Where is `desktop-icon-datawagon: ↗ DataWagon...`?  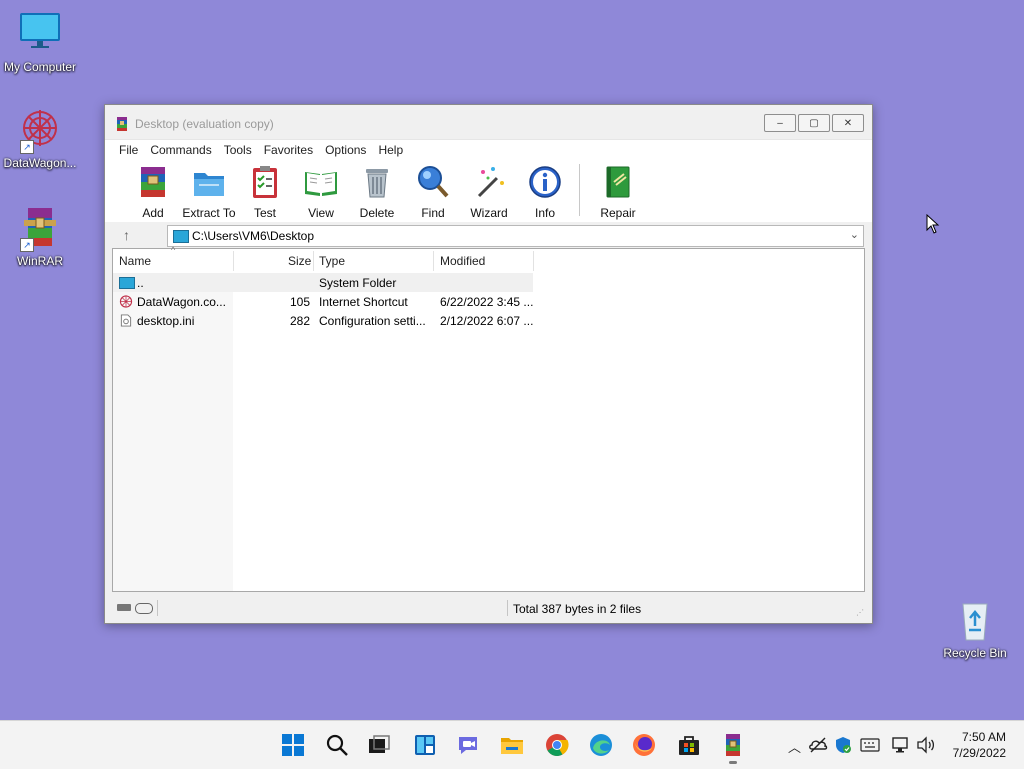
desktop-icon-datawagon: ↗ DataWagon... is located at coordinates (40, 138).